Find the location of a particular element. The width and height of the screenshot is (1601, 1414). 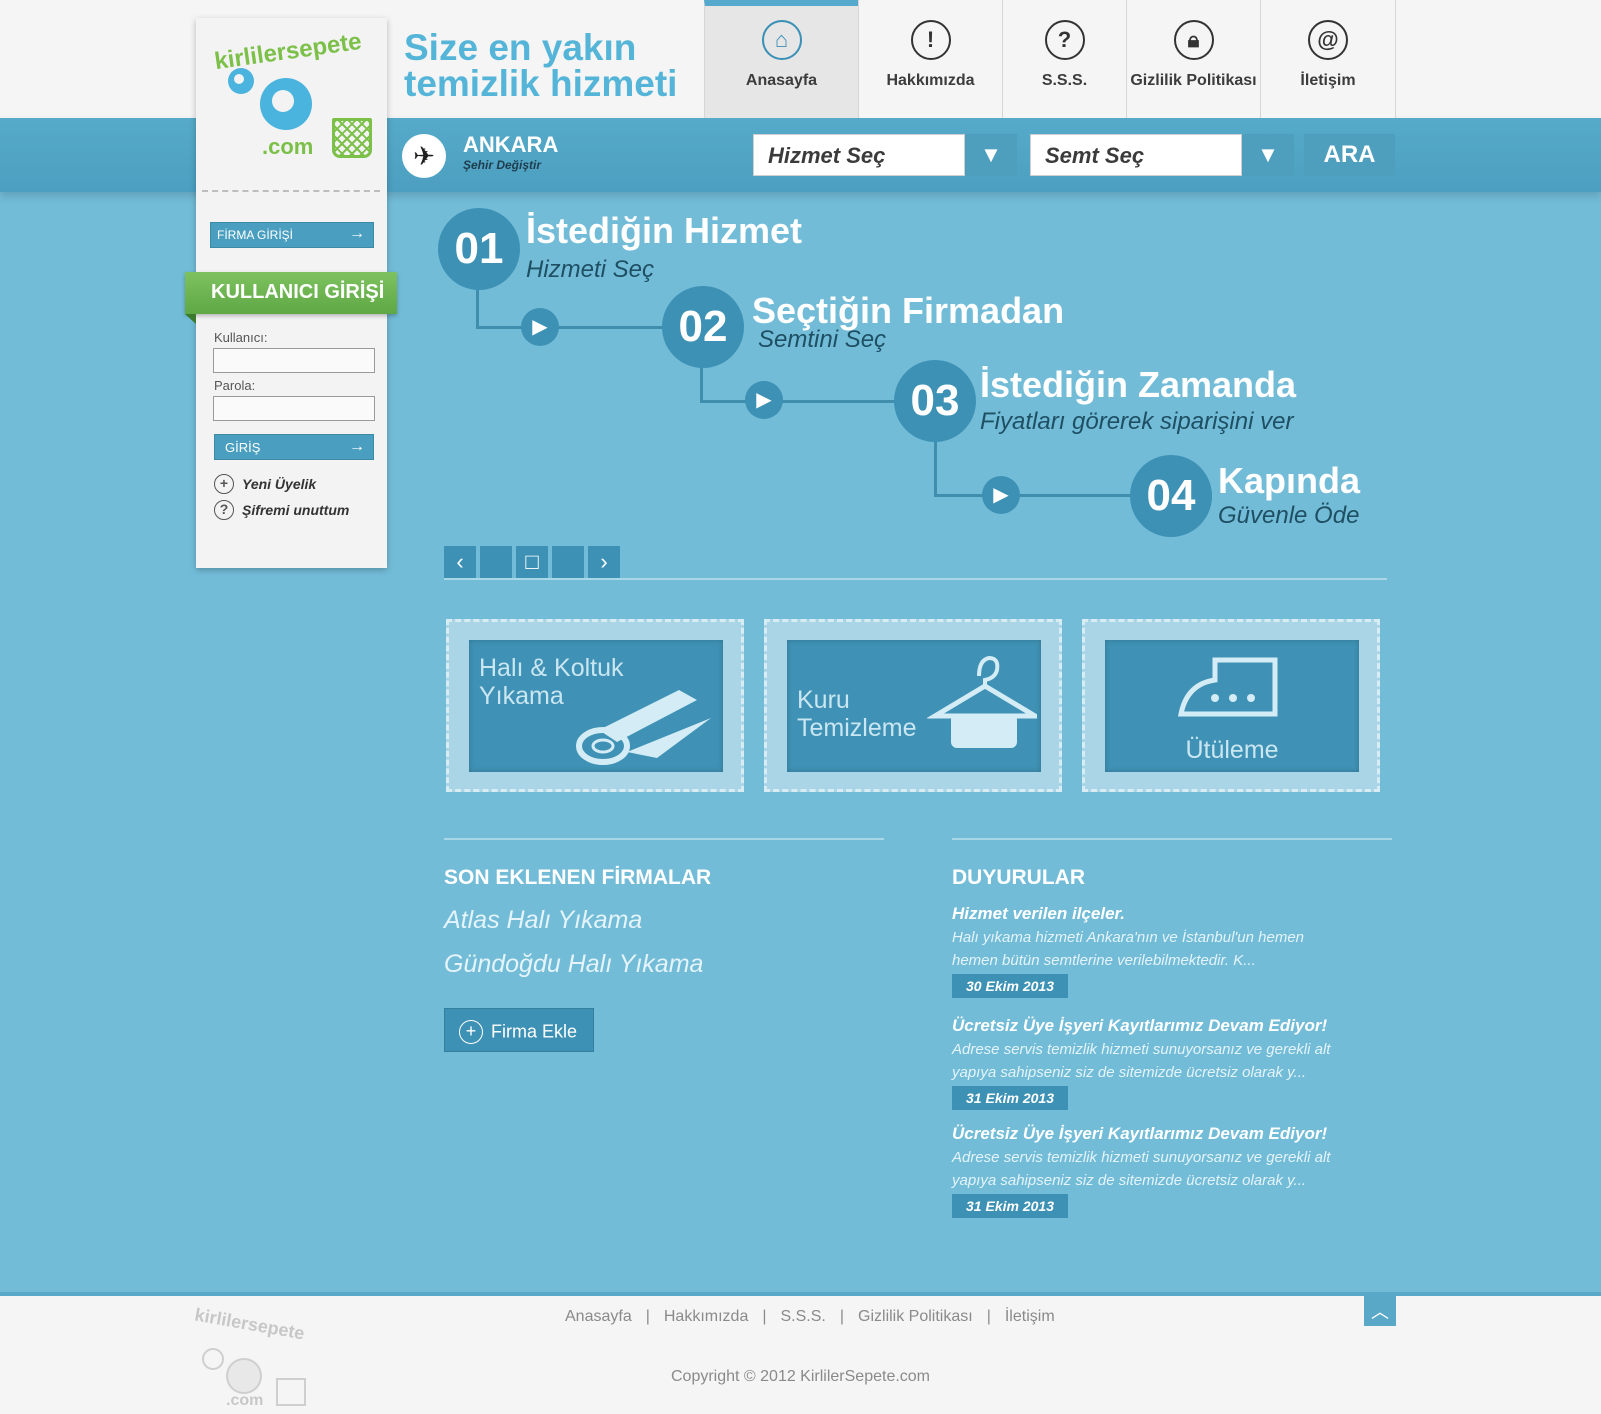

tagline: Size en yakın temizlik hizmeti is located at coordinates (540, 65).